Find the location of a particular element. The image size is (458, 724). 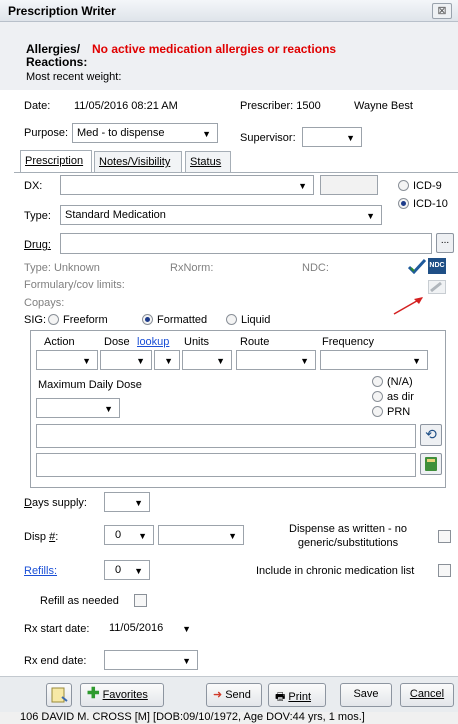

refresh-icon: ⟲ is located at coordinates (431, 435).